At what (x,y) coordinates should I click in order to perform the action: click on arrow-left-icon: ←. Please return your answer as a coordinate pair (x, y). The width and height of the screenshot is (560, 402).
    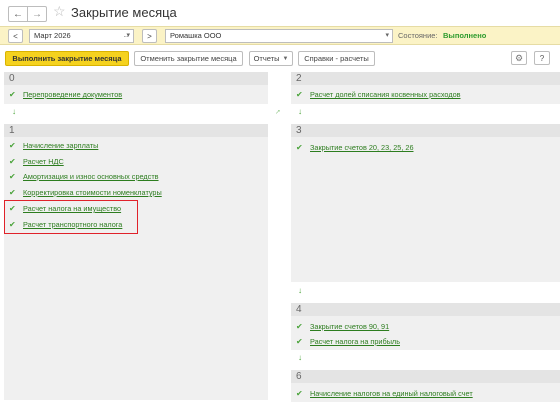
    Looking at the image, I should click on (18, 14).